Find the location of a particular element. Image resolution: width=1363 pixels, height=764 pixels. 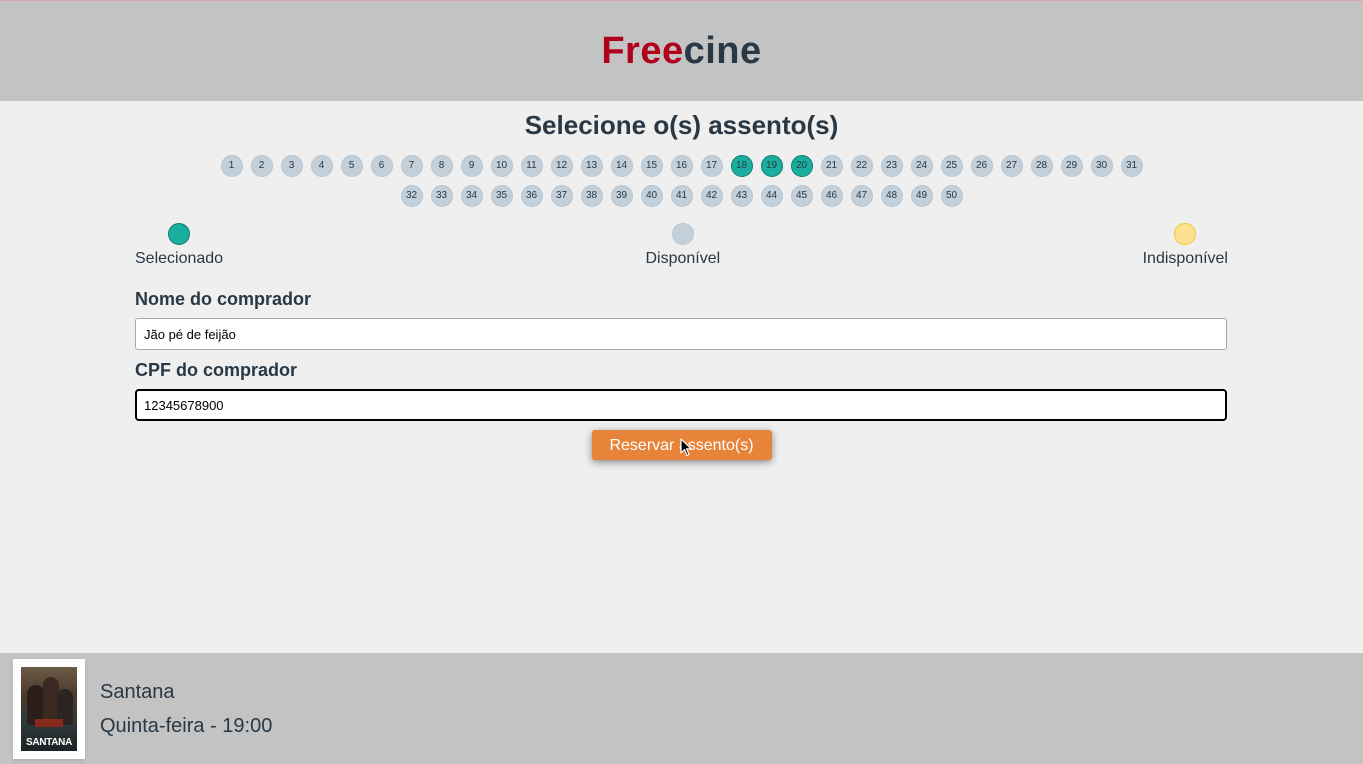

seat-40: 40 is located at coordinates (651, 196).